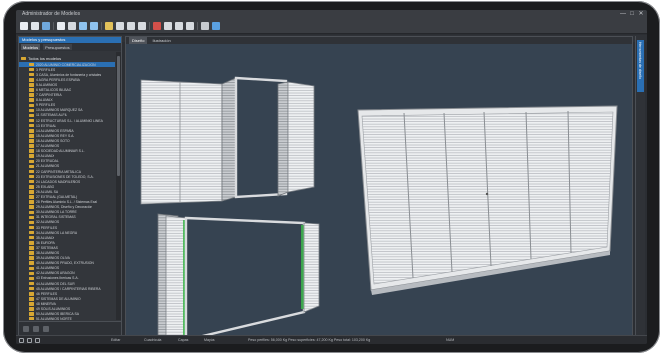  What do you see at coordinates (68, 288) in the screenshot?
I see `tree-item-label: 45 ALUMINIOS / CARPINTERIAS RIBERA` at bounding box center [68, 288].